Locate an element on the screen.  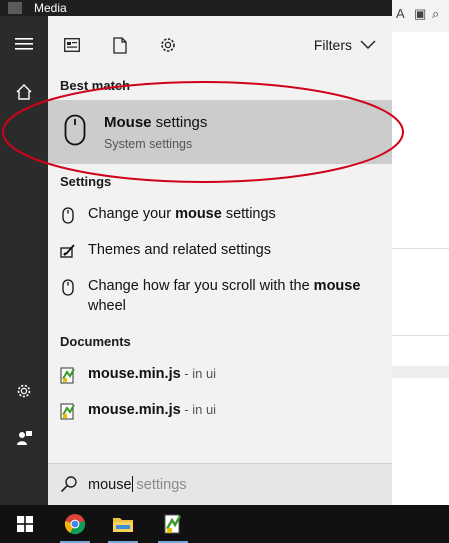
background-app-toolbar: A ▣ ⌕ is located at coordinates (420, 16).